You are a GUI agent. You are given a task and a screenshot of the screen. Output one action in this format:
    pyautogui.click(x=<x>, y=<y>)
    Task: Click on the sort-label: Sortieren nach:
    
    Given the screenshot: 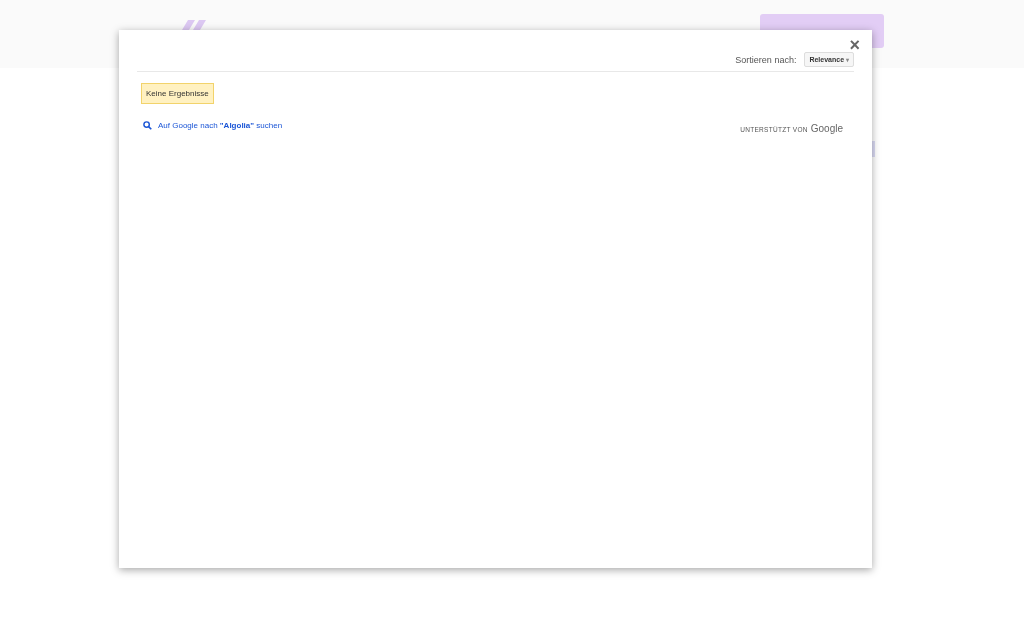 What is the action you would take?
    pyautogui.click(x=766, y=59)
    